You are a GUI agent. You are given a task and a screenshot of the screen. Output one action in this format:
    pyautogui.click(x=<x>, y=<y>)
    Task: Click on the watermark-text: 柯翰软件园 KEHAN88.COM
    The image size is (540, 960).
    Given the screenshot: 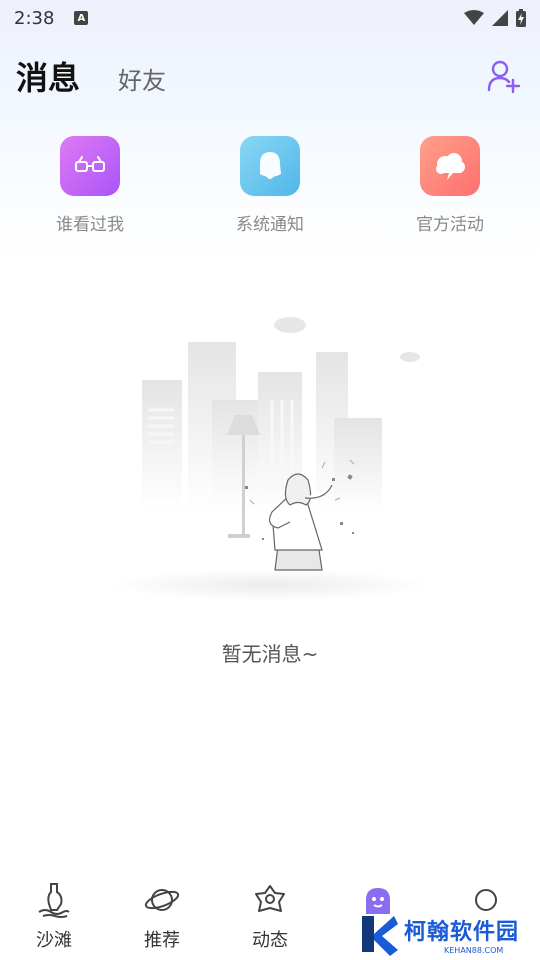 What is the action you would take?
    pyautogui.click(x=461, y=934)
    